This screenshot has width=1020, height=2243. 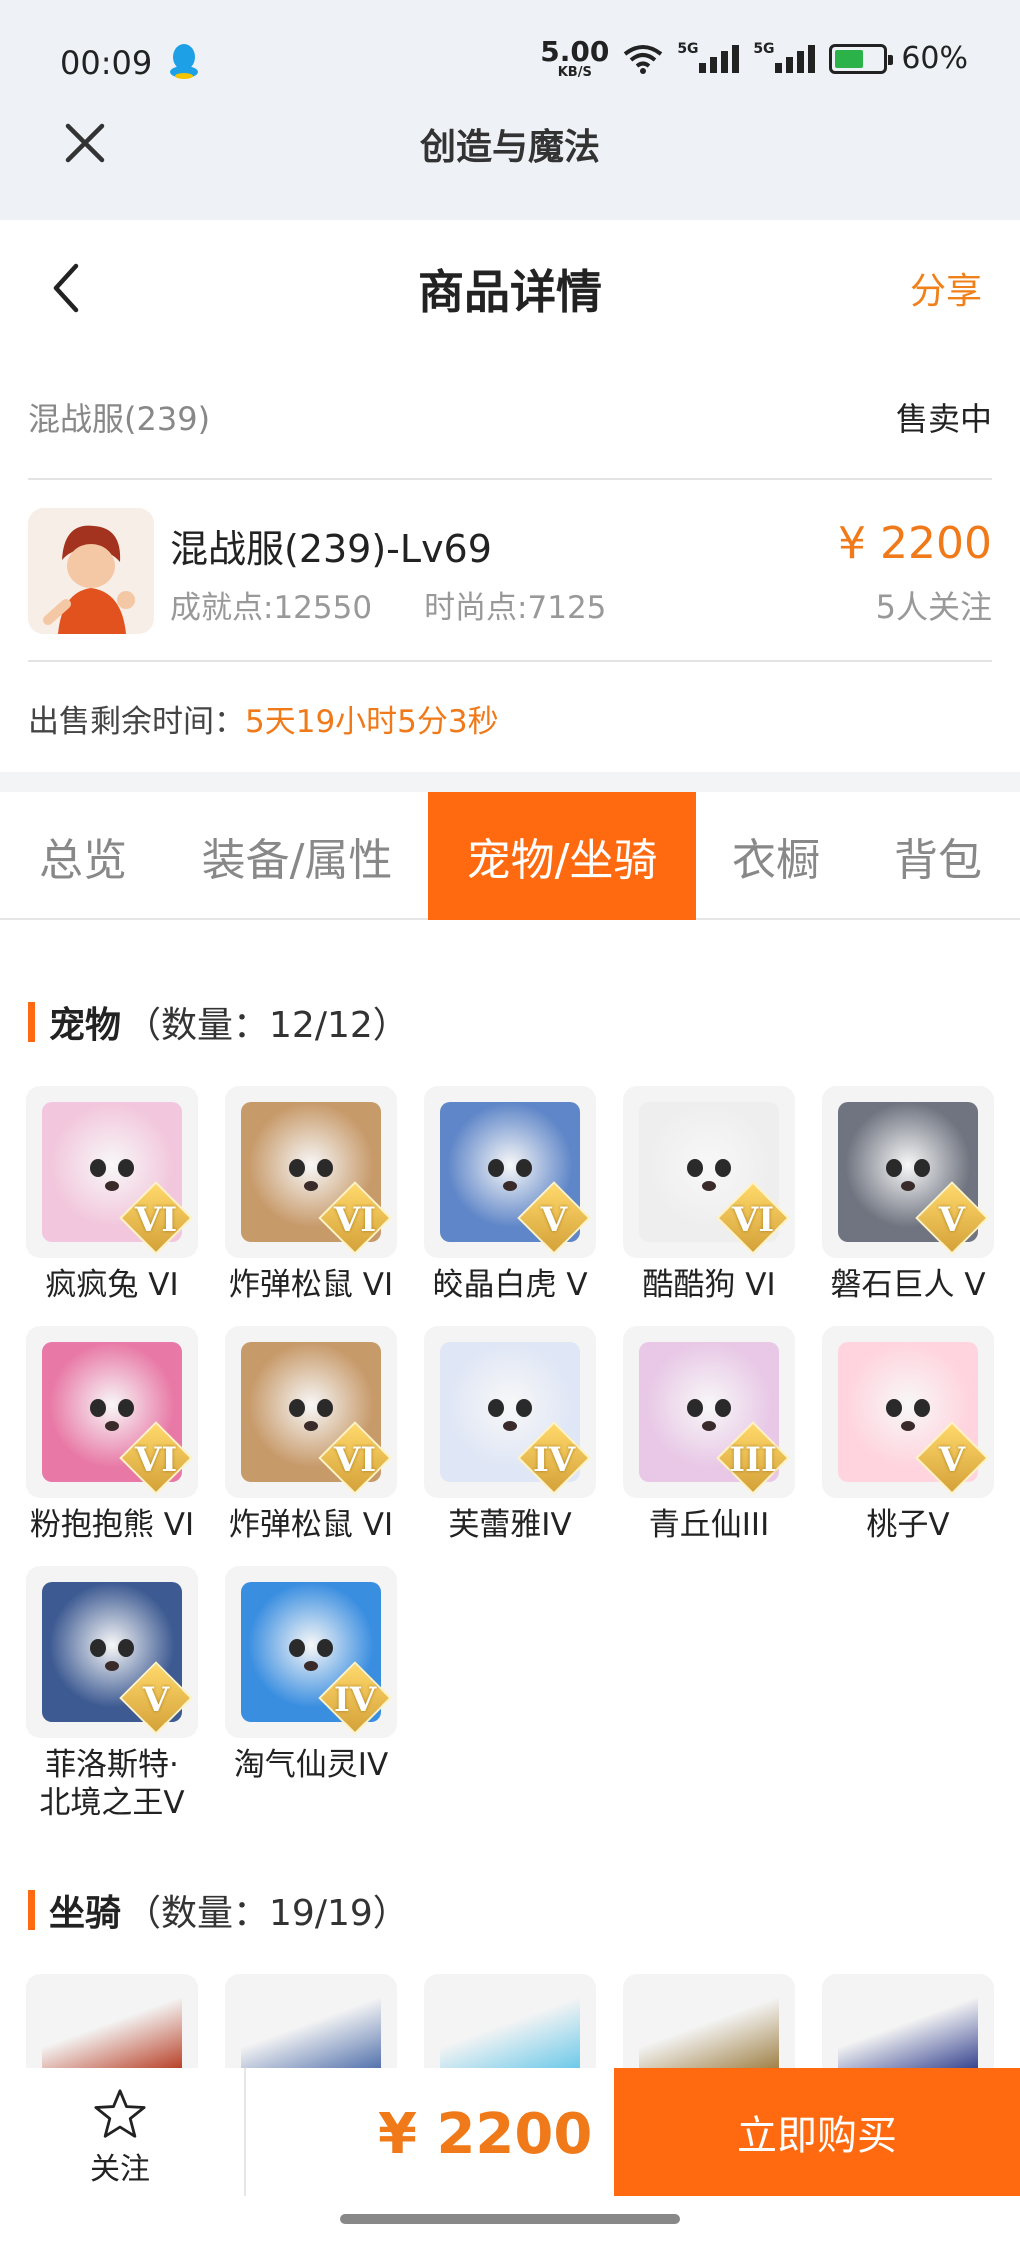 What do you see at coordinates (510, 782) in the screenshot?
I see `section-divider` at bounding box center [510, 782].